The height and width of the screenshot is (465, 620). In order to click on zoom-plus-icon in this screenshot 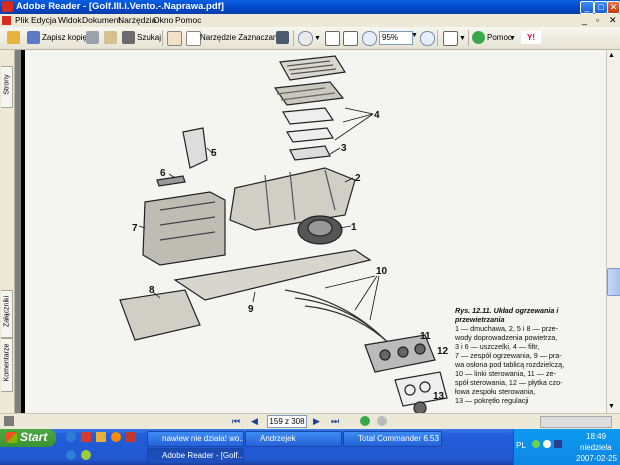, I will do `click(427, 38)`.